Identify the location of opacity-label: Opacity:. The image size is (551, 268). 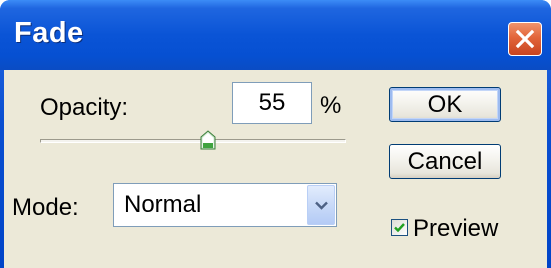
(84, 107).